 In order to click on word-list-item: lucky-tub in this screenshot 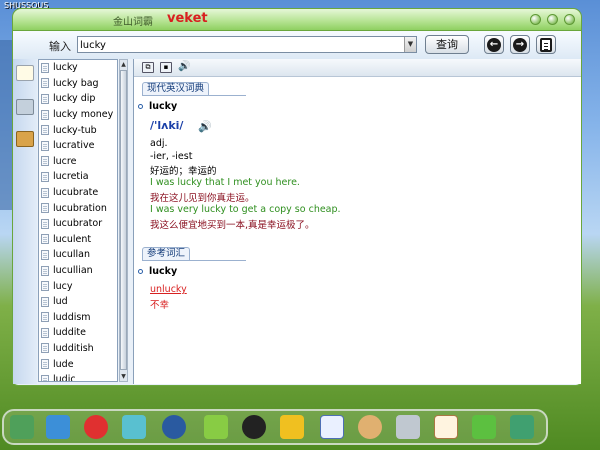, I will do `click(78, 130)`.